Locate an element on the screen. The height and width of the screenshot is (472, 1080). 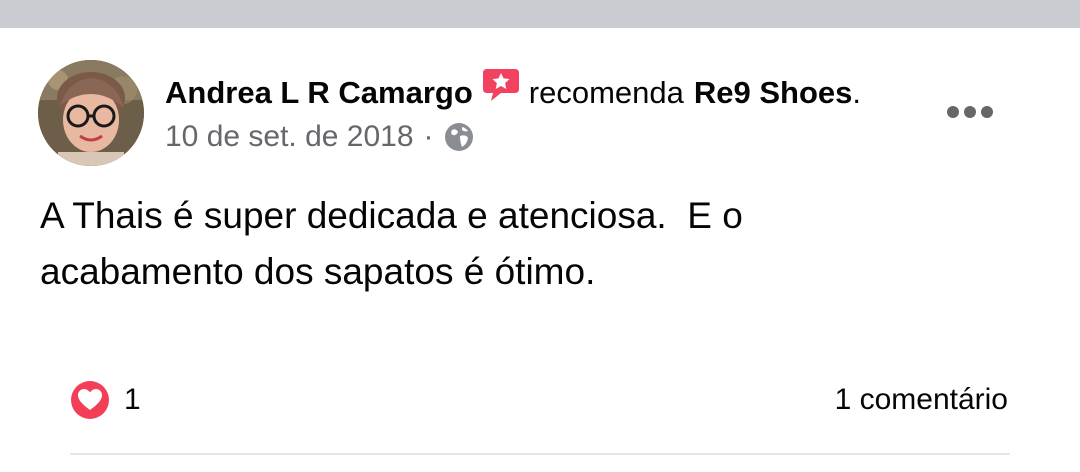
more-options-button is located at coordinates (970, 112).